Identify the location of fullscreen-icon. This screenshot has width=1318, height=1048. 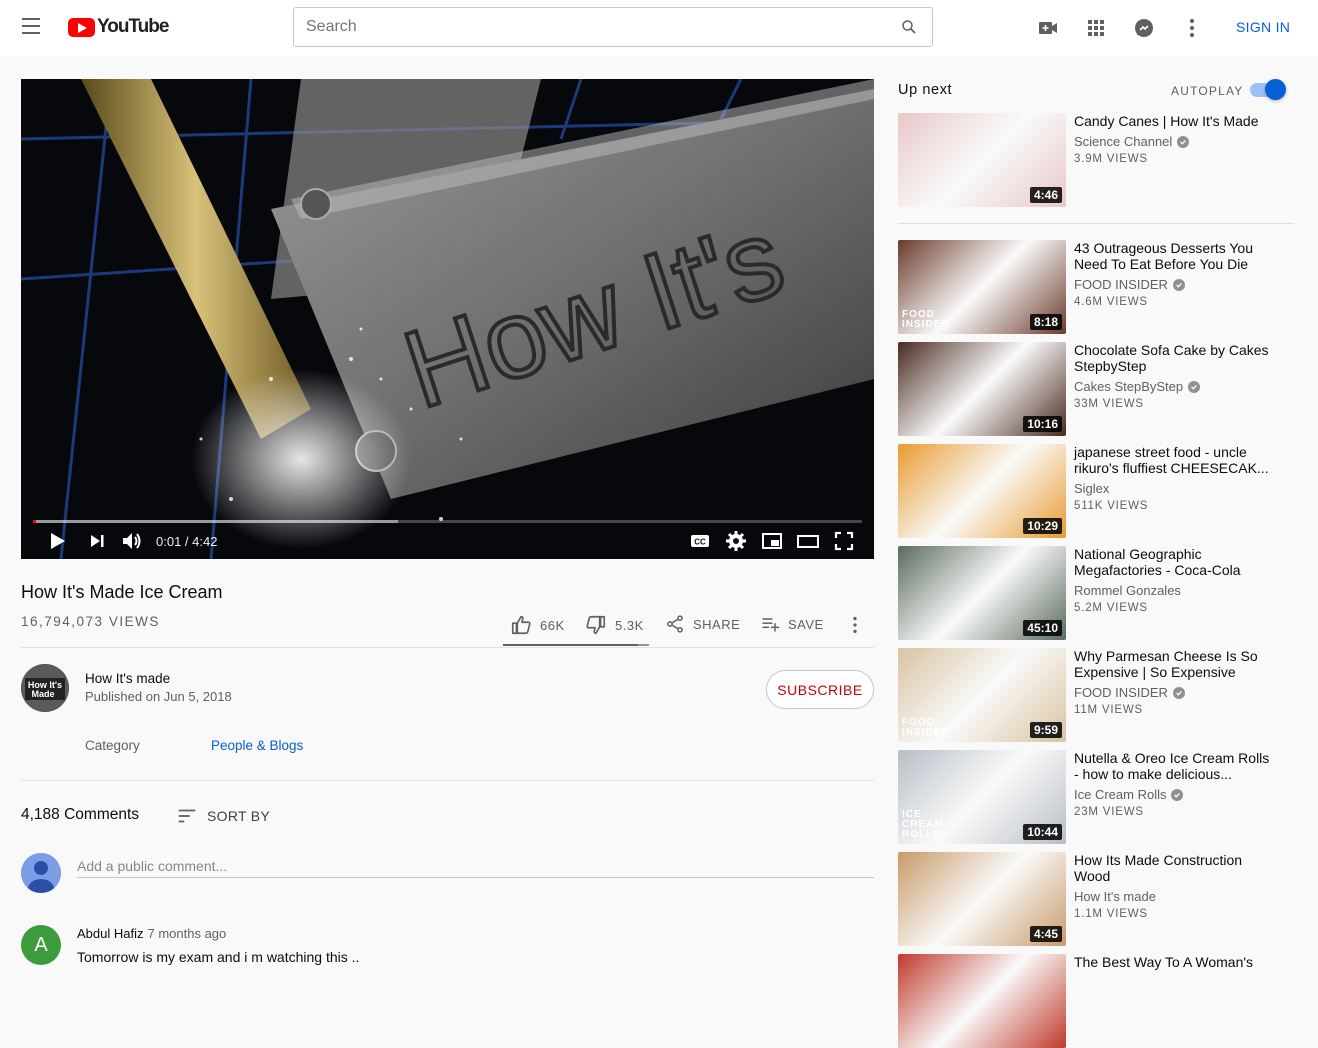
(844, 541).